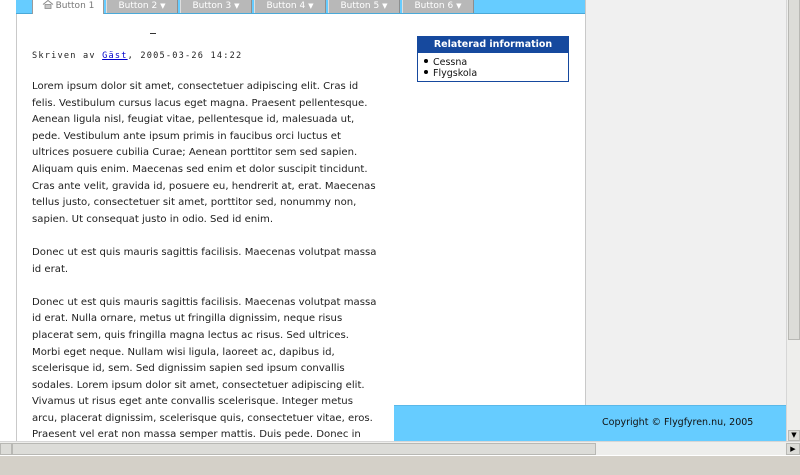  What do you see at coordinates (185, 56) in the screenshot?
I see `byline-date: , 2005-03-26 14:22` at bounding box center [185, 56].